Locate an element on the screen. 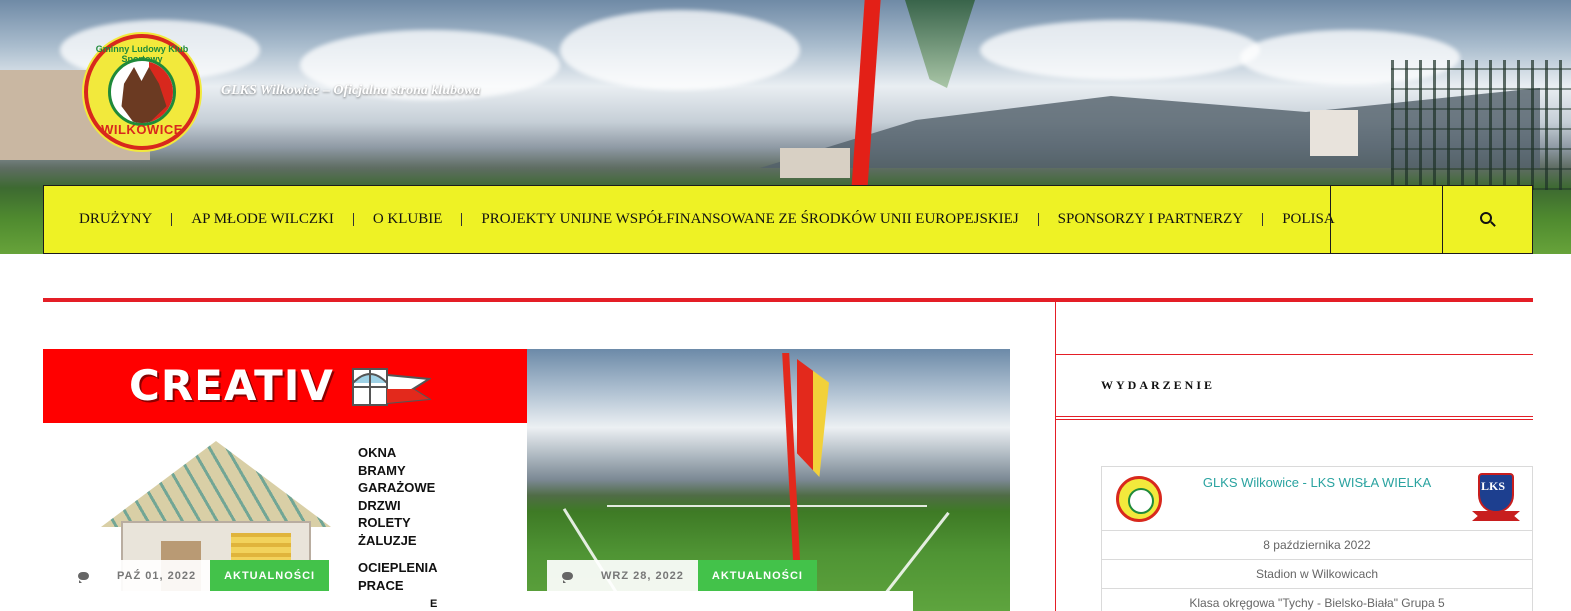  content-divider is located at coordinates (788, 300).